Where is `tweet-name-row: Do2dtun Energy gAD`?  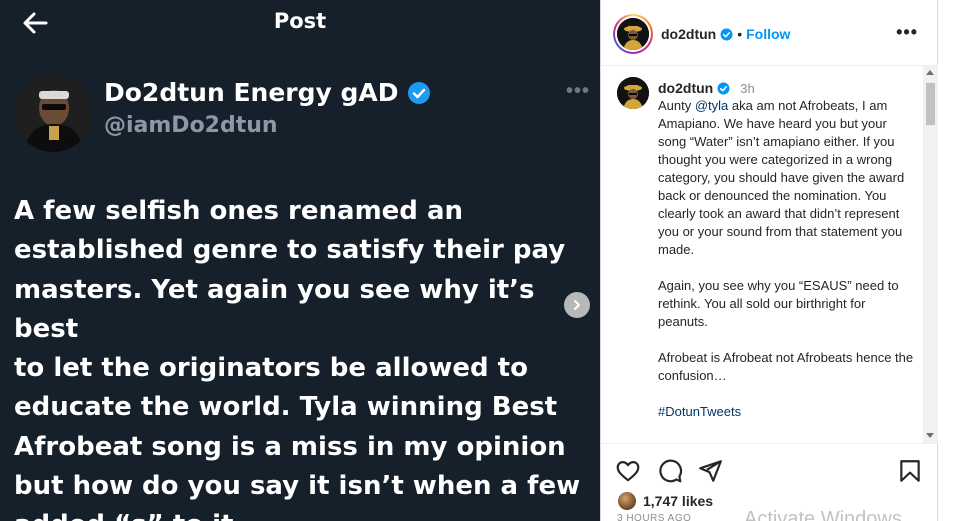
tweet-name-row: Do2dtun Energy gAD is located at coordinates (267, 92).